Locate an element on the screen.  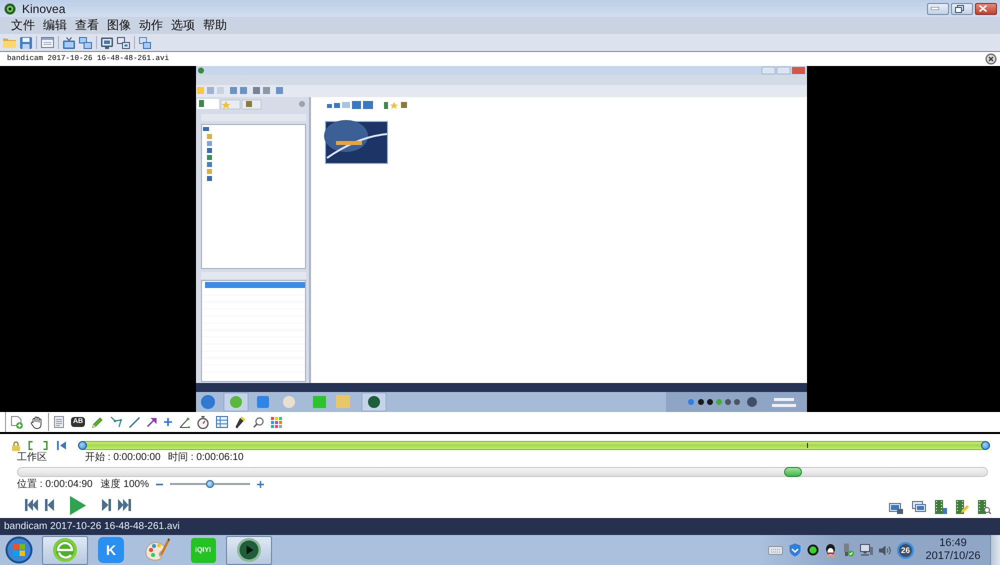
close-button is located at coordinates (986, 8).